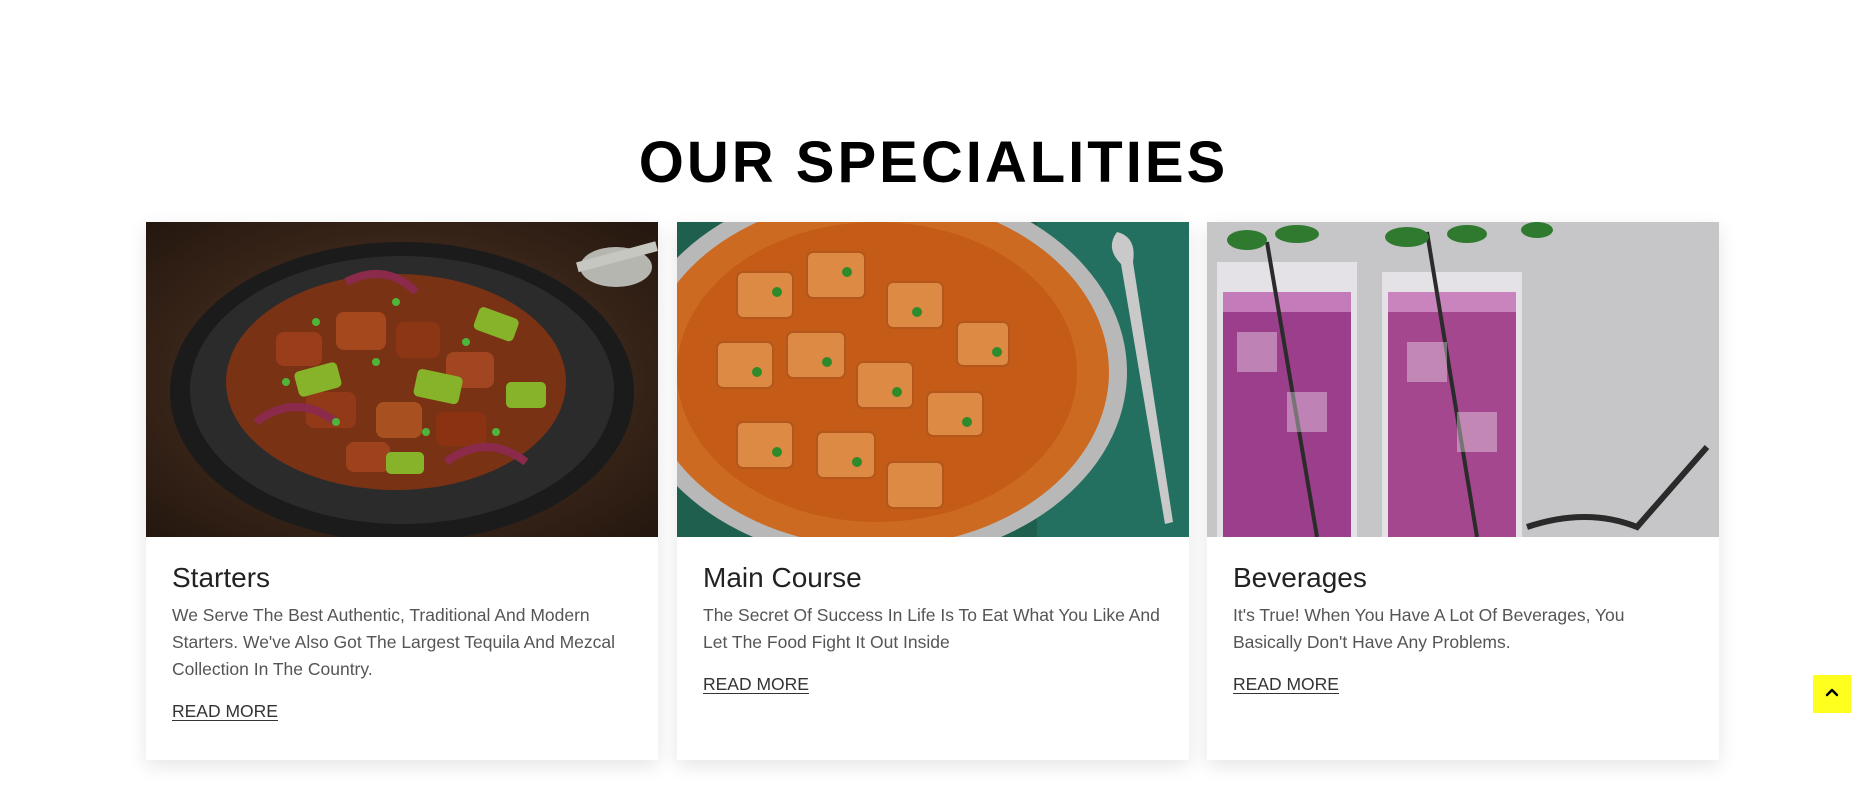  Describe the element at coordinates (221, 577) in the screenshot. I see `card-title: Starters` at that location.